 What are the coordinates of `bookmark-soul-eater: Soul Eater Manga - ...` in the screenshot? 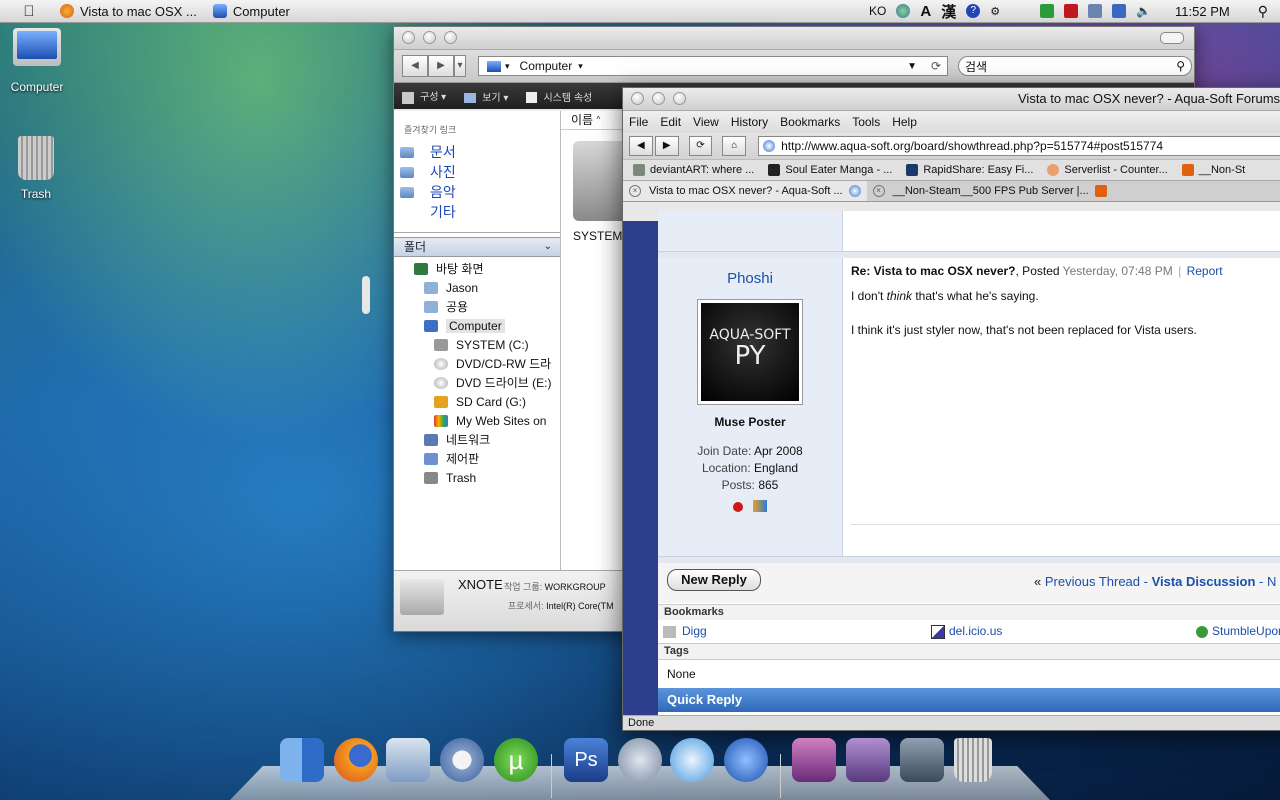 It's located at (830, 170).